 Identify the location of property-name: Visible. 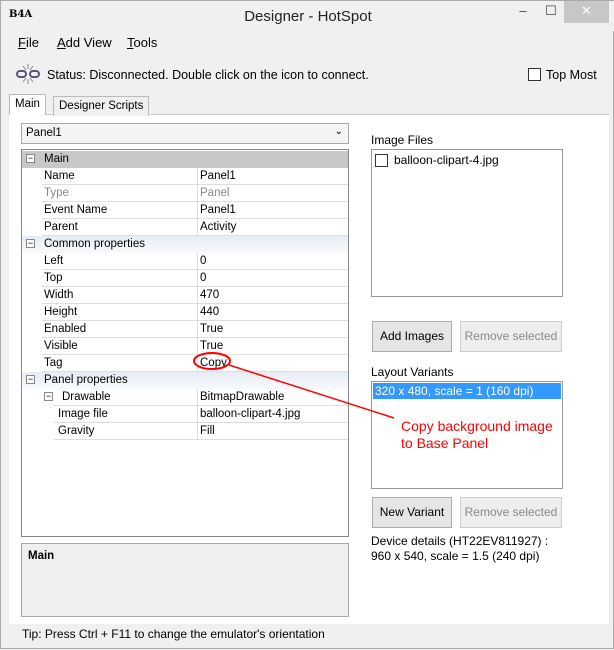
(120, 346).